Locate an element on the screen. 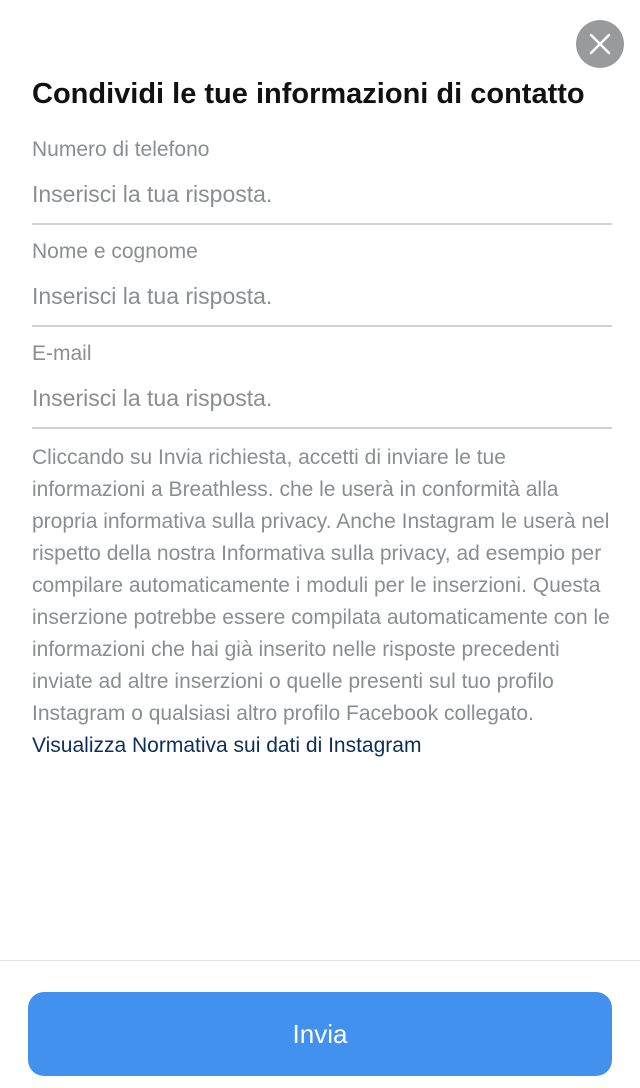 This screenshot has height=1088, width=640. phone-label: Numero di telefono is located at coordinates (121, 149).